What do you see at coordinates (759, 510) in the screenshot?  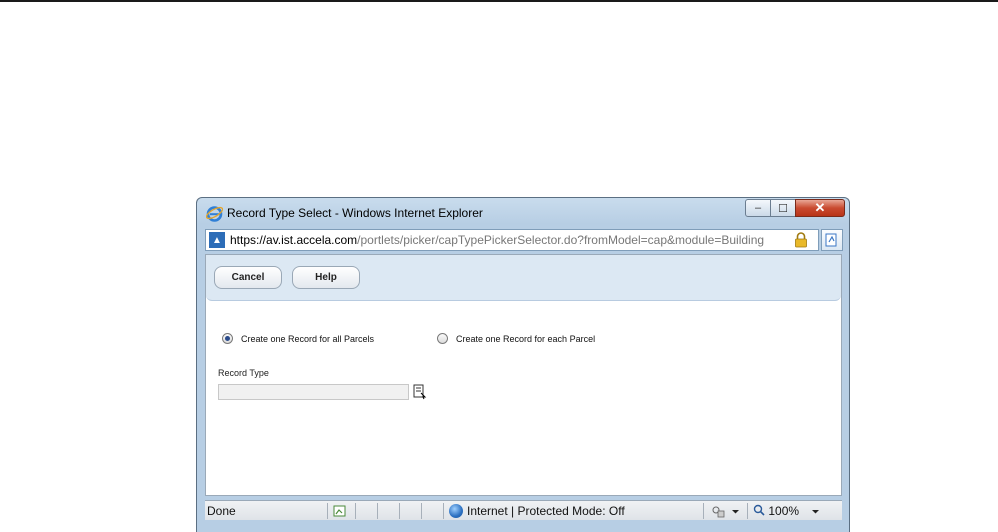 I see `zoom-magnifier-icon` at bounding box center [759, 510].